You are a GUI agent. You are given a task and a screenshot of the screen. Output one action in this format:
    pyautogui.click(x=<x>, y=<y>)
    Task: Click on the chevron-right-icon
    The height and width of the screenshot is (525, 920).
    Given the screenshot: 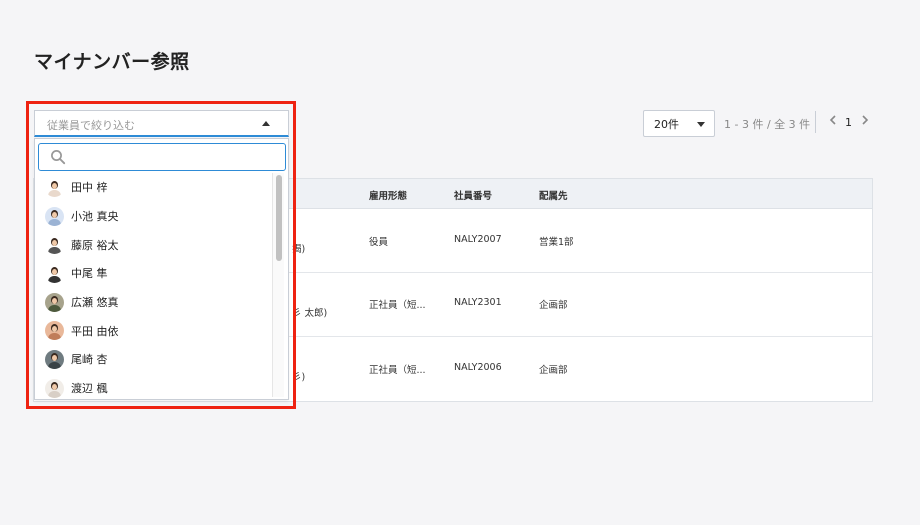 What is the action you would take?
    pyautogui.click(x=865, y=122)
    